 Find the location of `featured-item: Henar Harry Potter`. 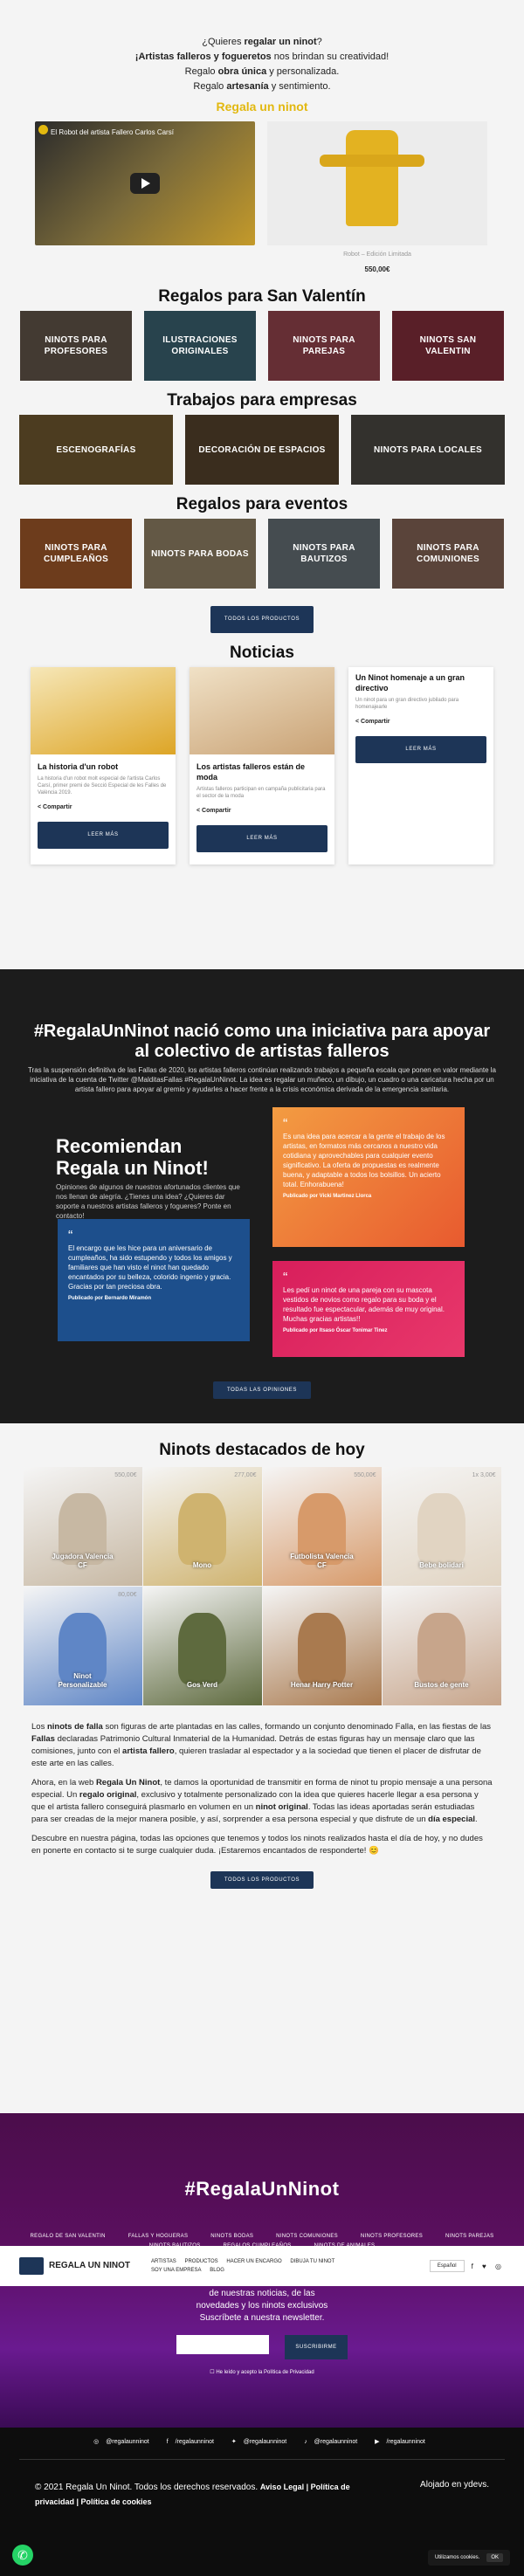

featured-item: Henar Harry Potter is located at coordinates (322, 1646).